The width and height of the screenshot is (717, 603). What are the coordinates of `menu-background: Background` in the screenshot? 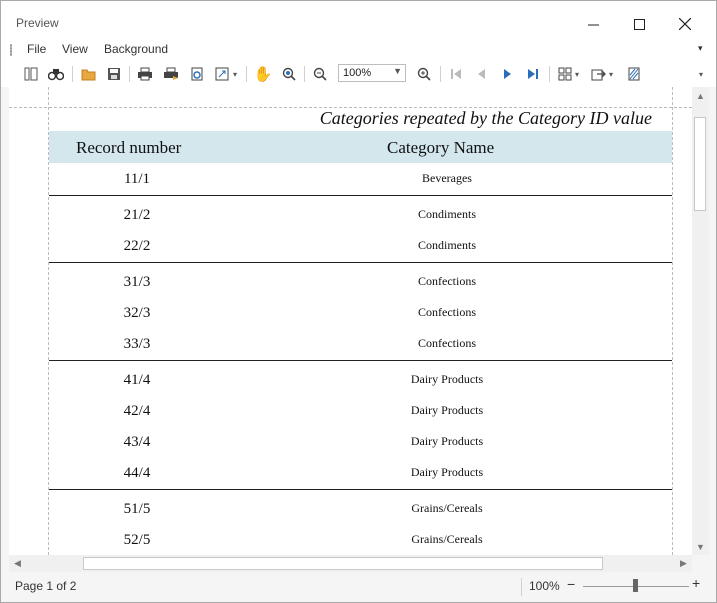 It's located at (136, 49).